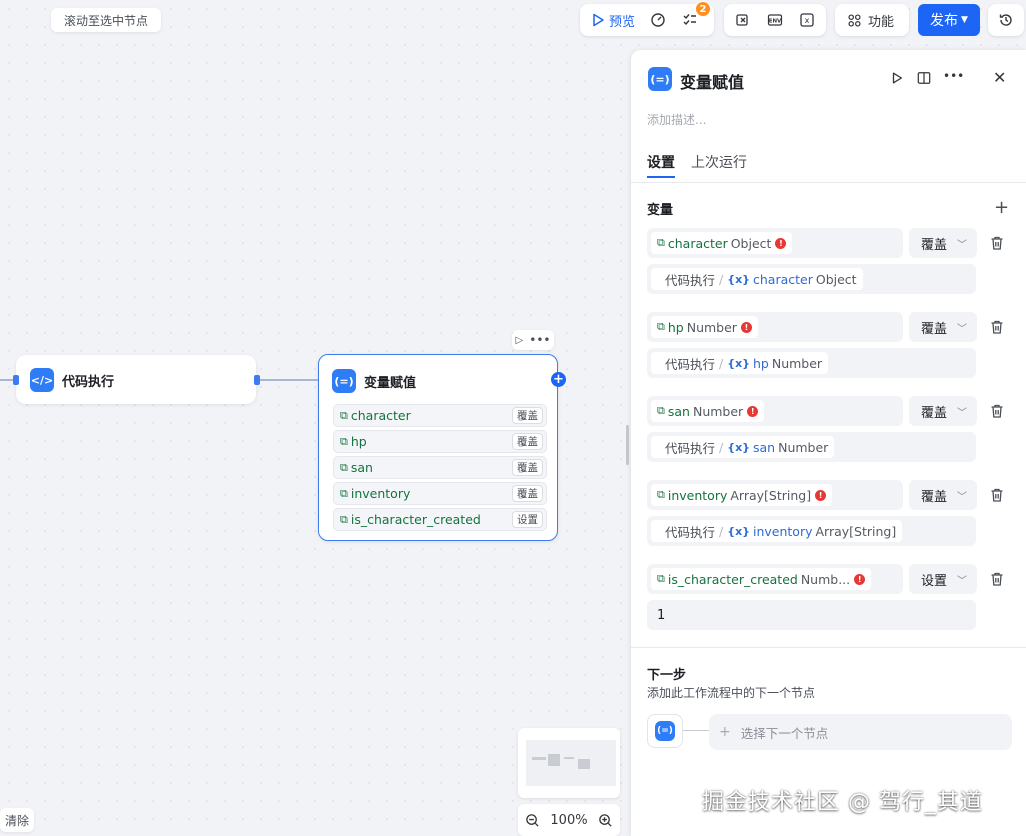  What do you see at coordinates (558, 379) in the screenshot?
I see `add-next-node-icon: +` at bounding box center [558, 379].